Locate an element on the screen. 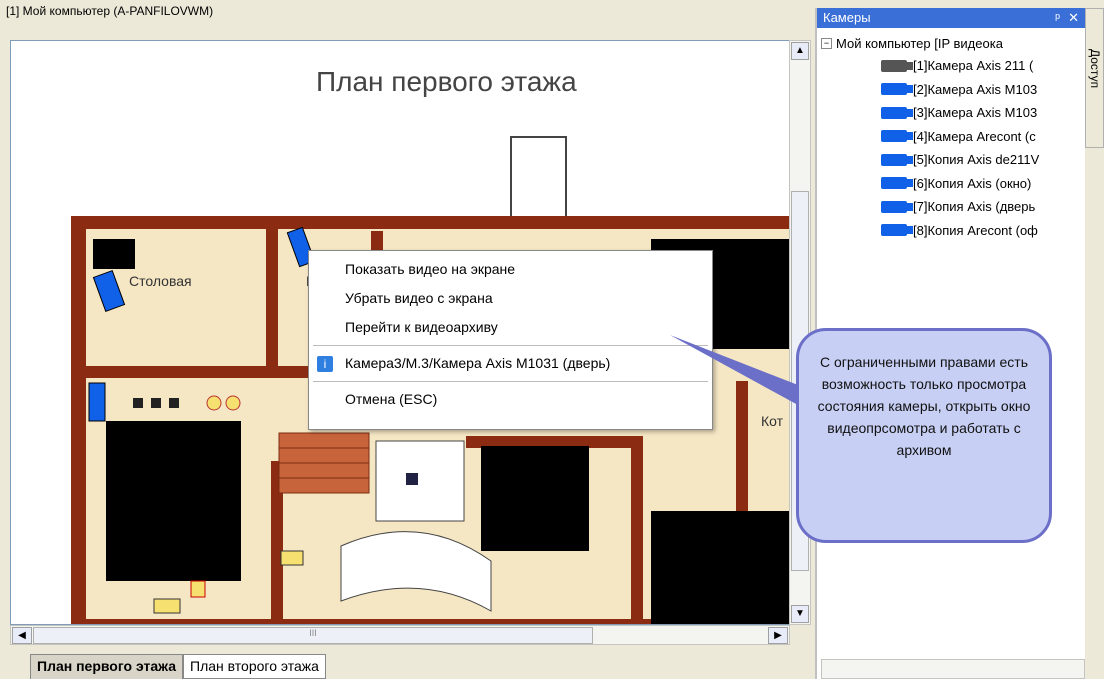 This screenshot has width=1104, height=679. info-icon: i is located at coordinates (325, 364).